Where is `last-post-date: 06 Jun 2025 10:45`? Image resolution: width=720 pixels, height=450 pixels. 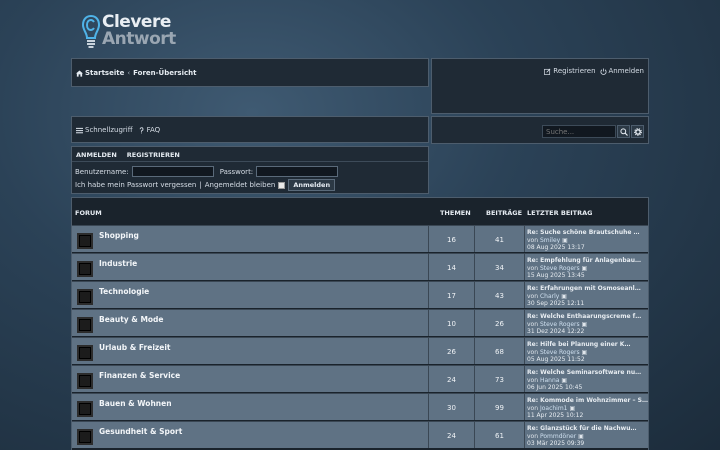 last-post-date: 06 Jun 2025 10:45 is located at coordinates (555, 387).